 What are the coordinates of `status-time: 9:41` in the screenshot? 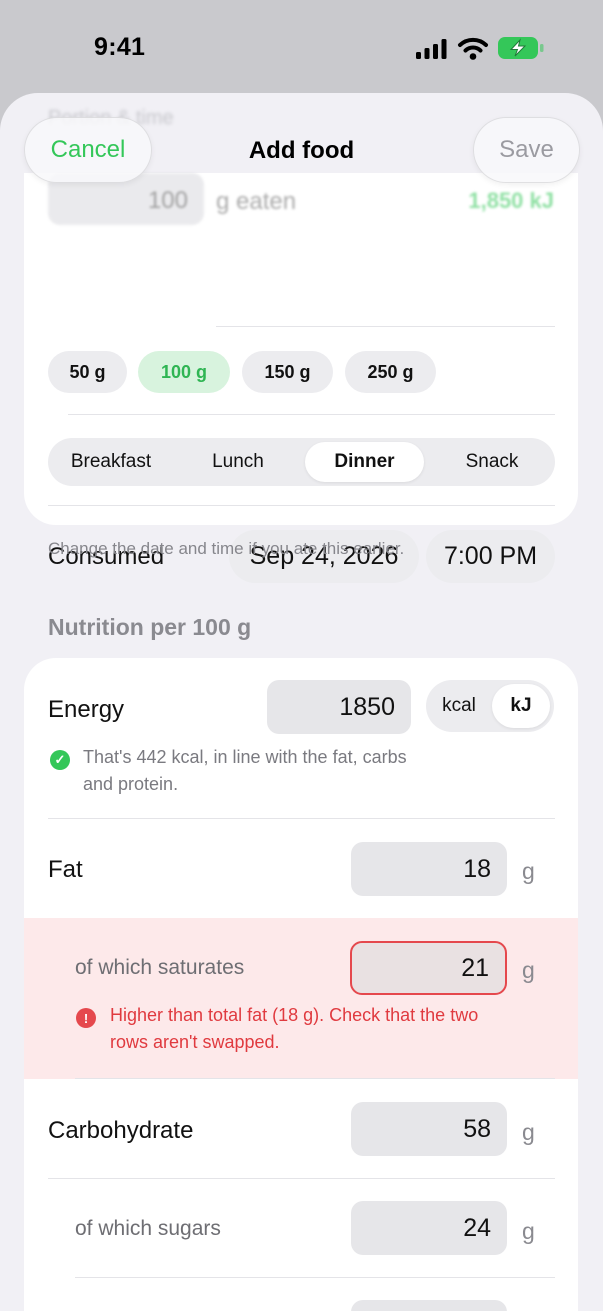 It's located at (120, 47).